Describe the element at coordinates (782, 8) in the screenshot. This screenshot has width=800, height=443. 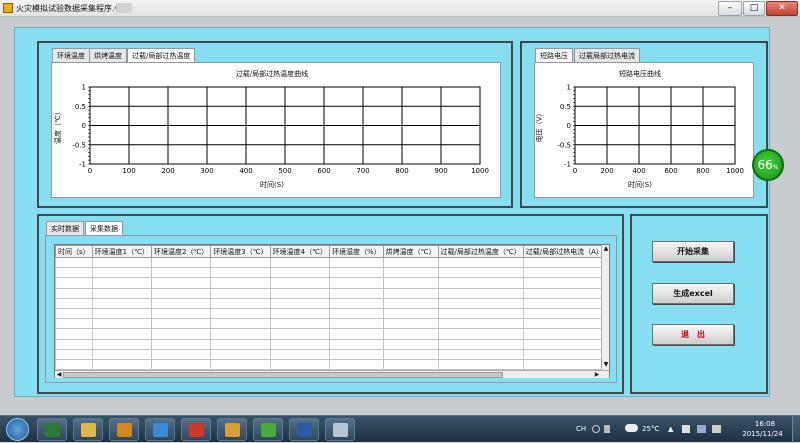
I see `close-button: ✕` at that location.